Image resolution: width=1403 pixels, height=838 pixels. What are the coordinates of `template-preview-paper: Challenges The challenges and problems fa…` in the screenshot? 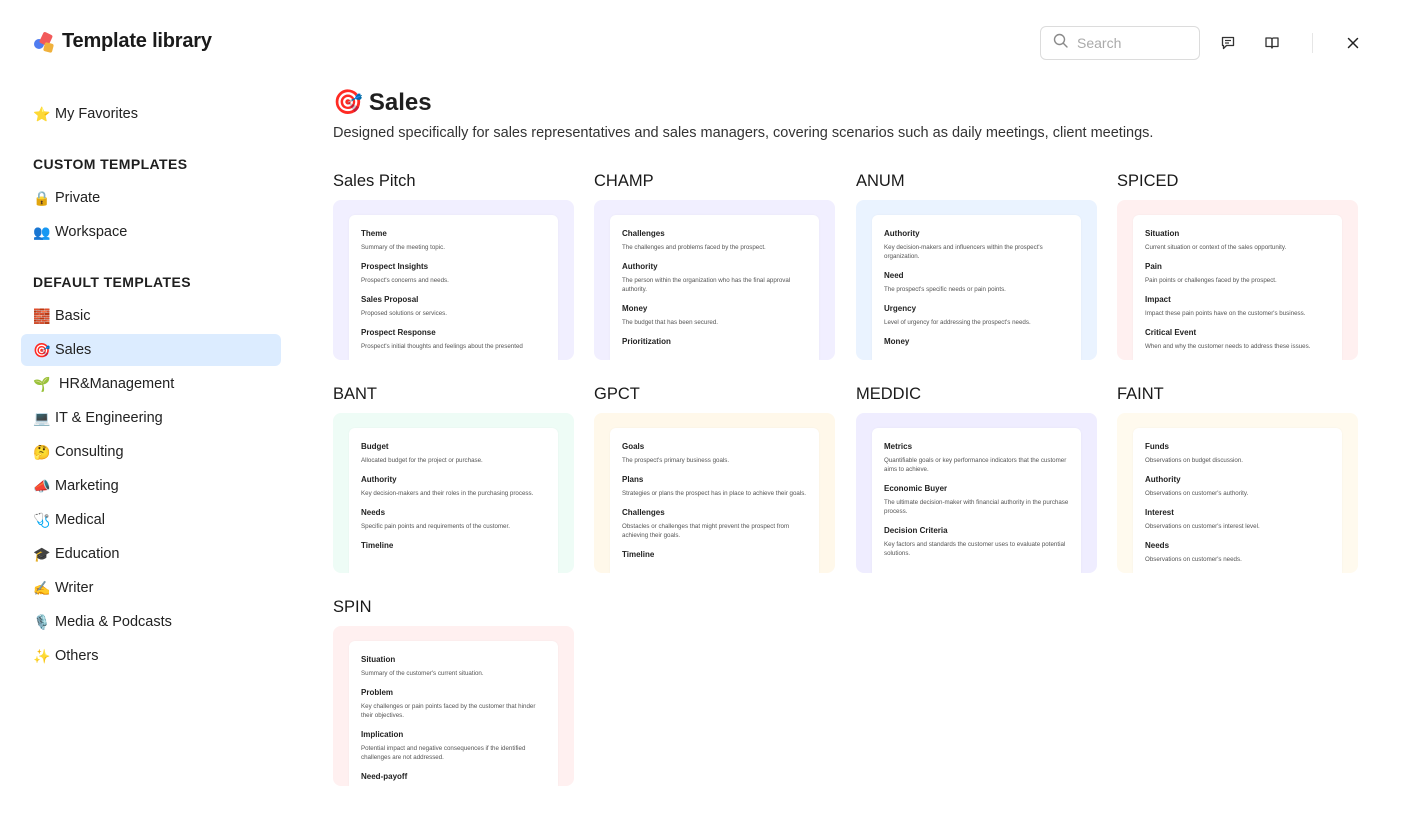 It's located at (714, 287).